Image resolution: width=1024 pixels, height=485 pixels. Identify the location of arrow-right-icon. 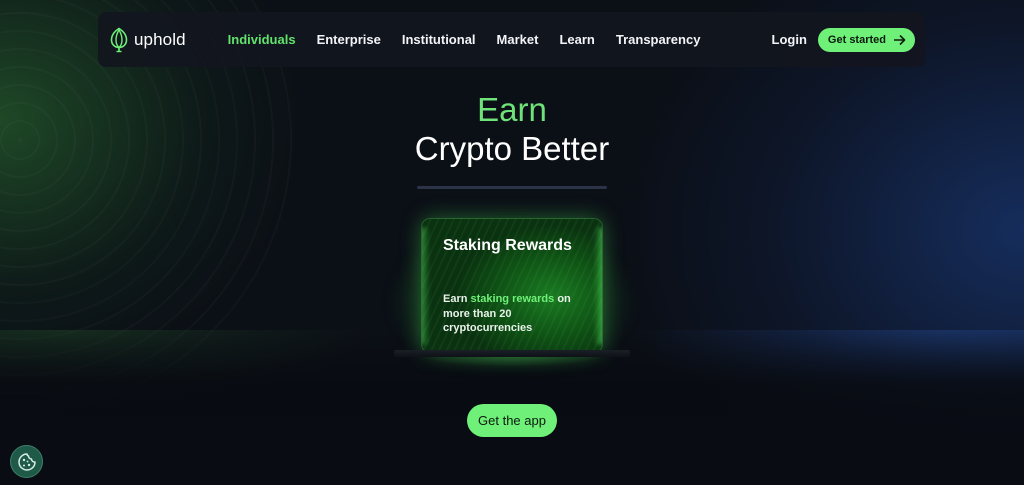
(900, 39).